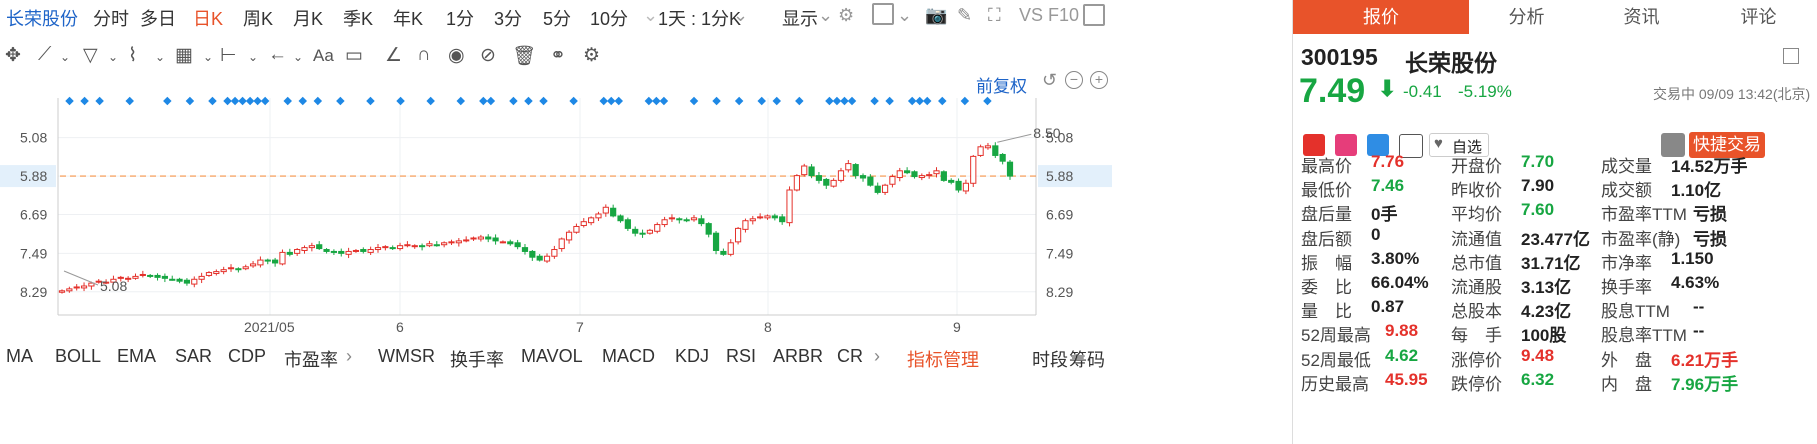 This screenshot has width=1817, height=444. What do you see at coordinates (994, 15) in the screenshot?
I see `fullscreen-icon: ⛶` at bounding box center [994, 15].